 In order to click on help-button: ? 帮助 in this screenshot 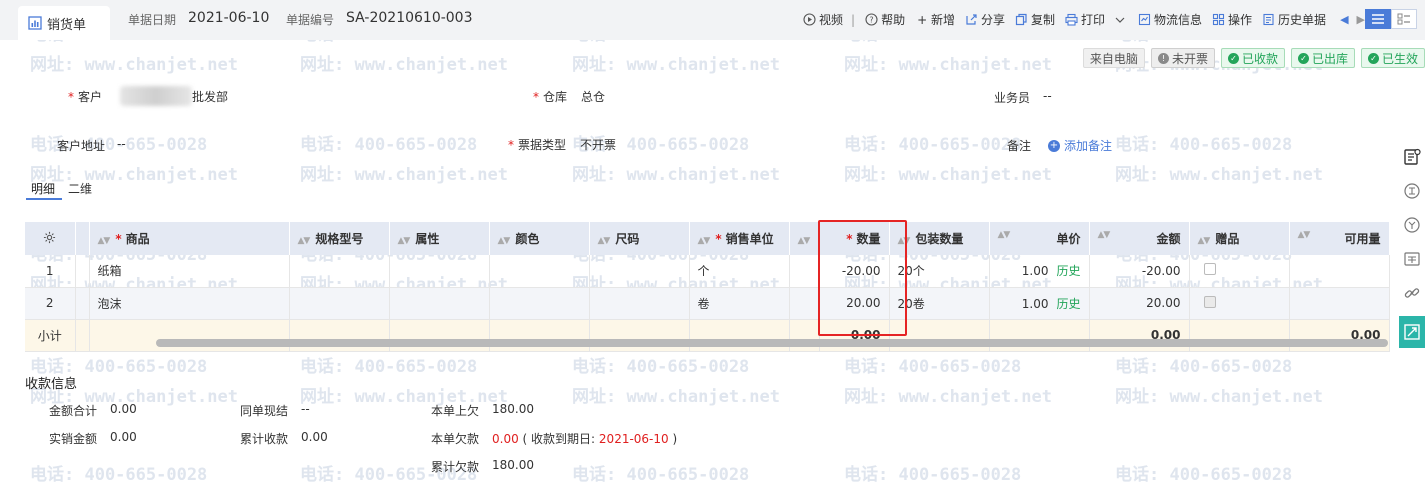, I will do `click(885, 19)`.